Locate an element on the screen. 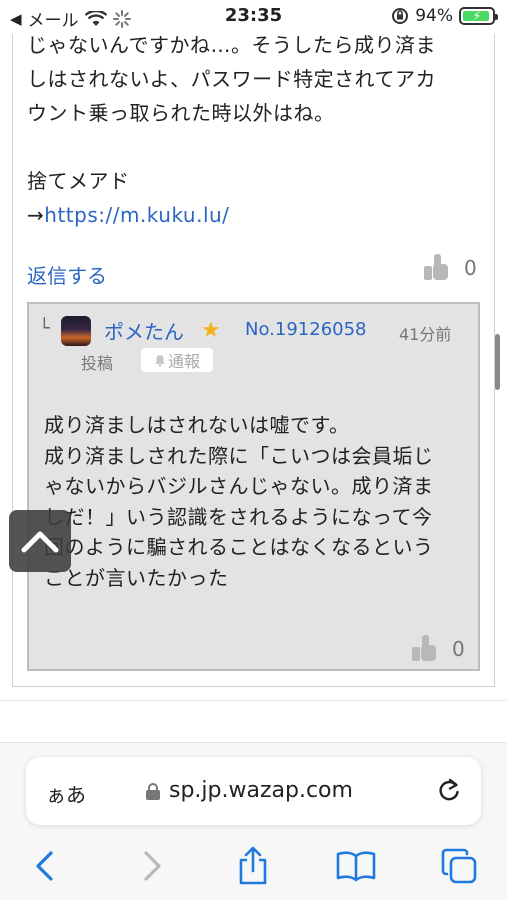  scrollbar-thumb is located at coordinates (497, 362).